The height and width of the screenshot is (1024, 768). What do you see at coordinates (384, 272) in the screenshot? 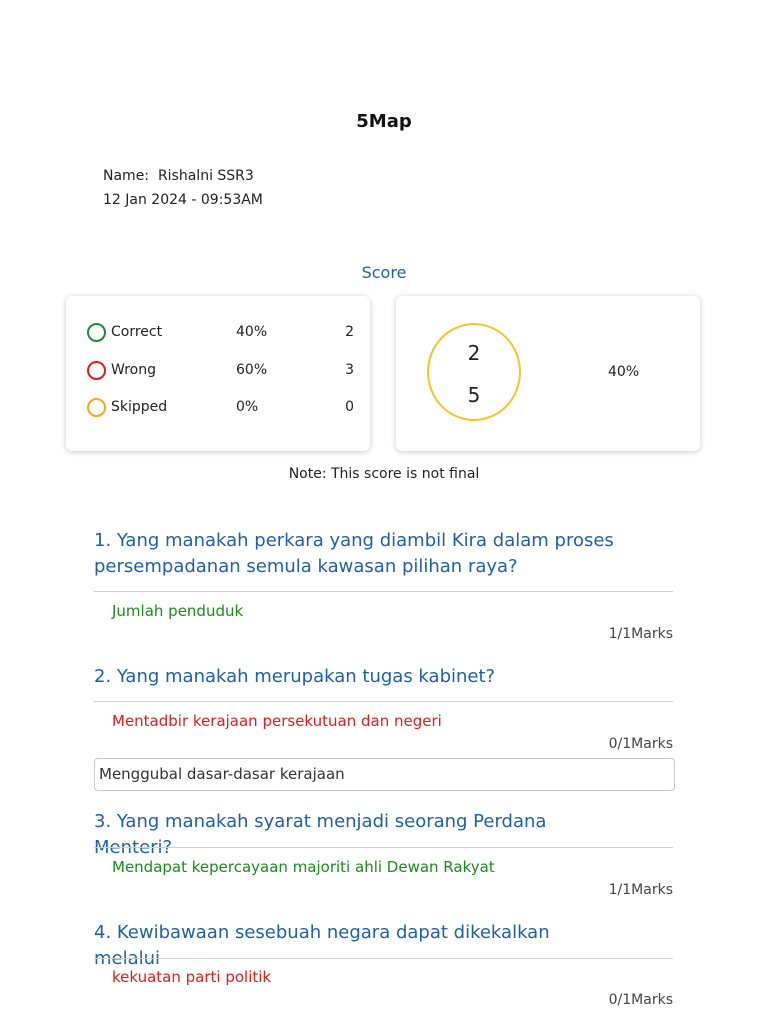
I see `score-label: Score` at bounding box center [384, 272].